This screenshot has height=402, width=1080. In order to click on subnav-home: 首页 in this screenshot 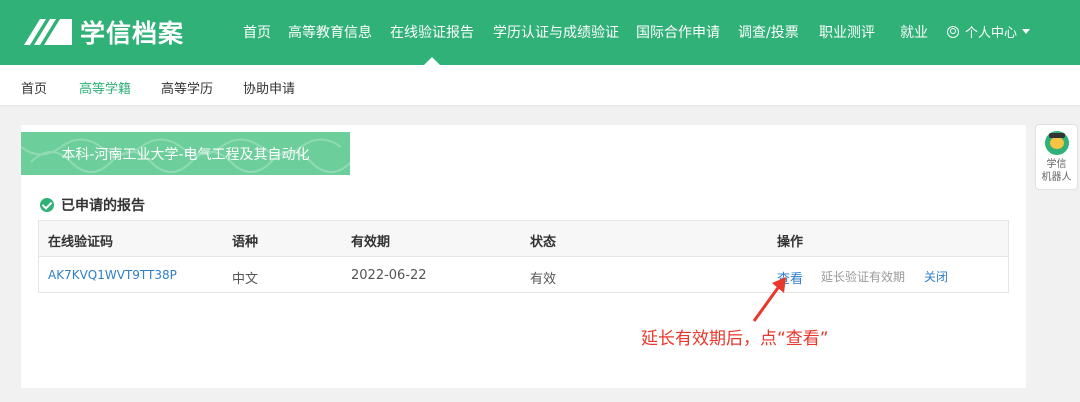, I will do `click(34, 87)`.